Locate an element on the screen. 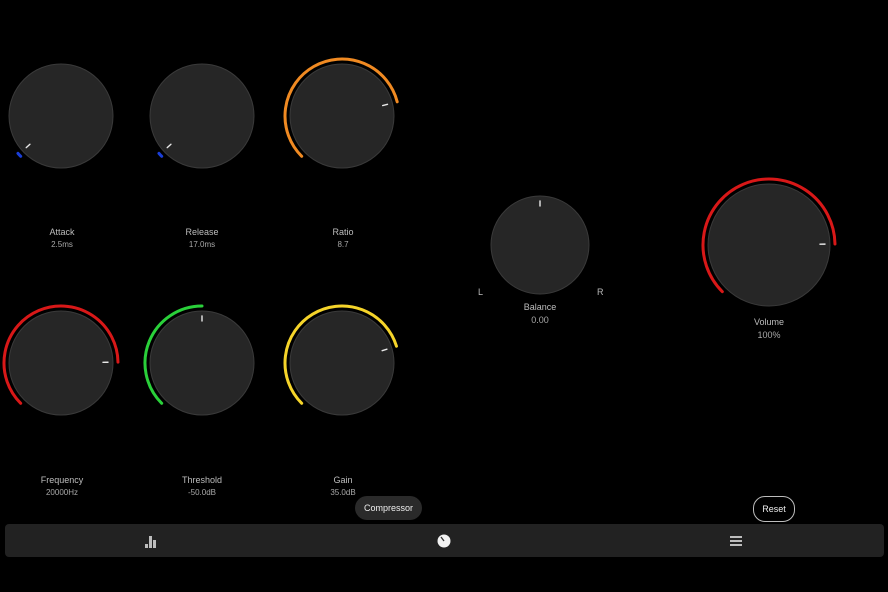 The image size is (888, 592). gain-label: Gain is located at coordinates (343, 480).